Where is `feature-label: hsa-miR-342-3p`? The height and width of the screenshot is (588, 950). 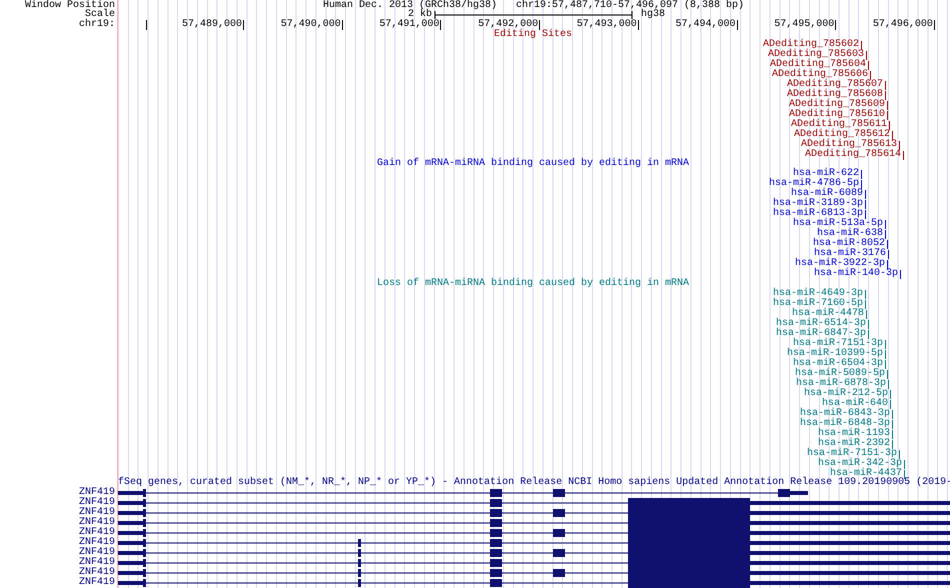 feature-label: hsa-miR-342-3p is located at coordinates (860, 464).